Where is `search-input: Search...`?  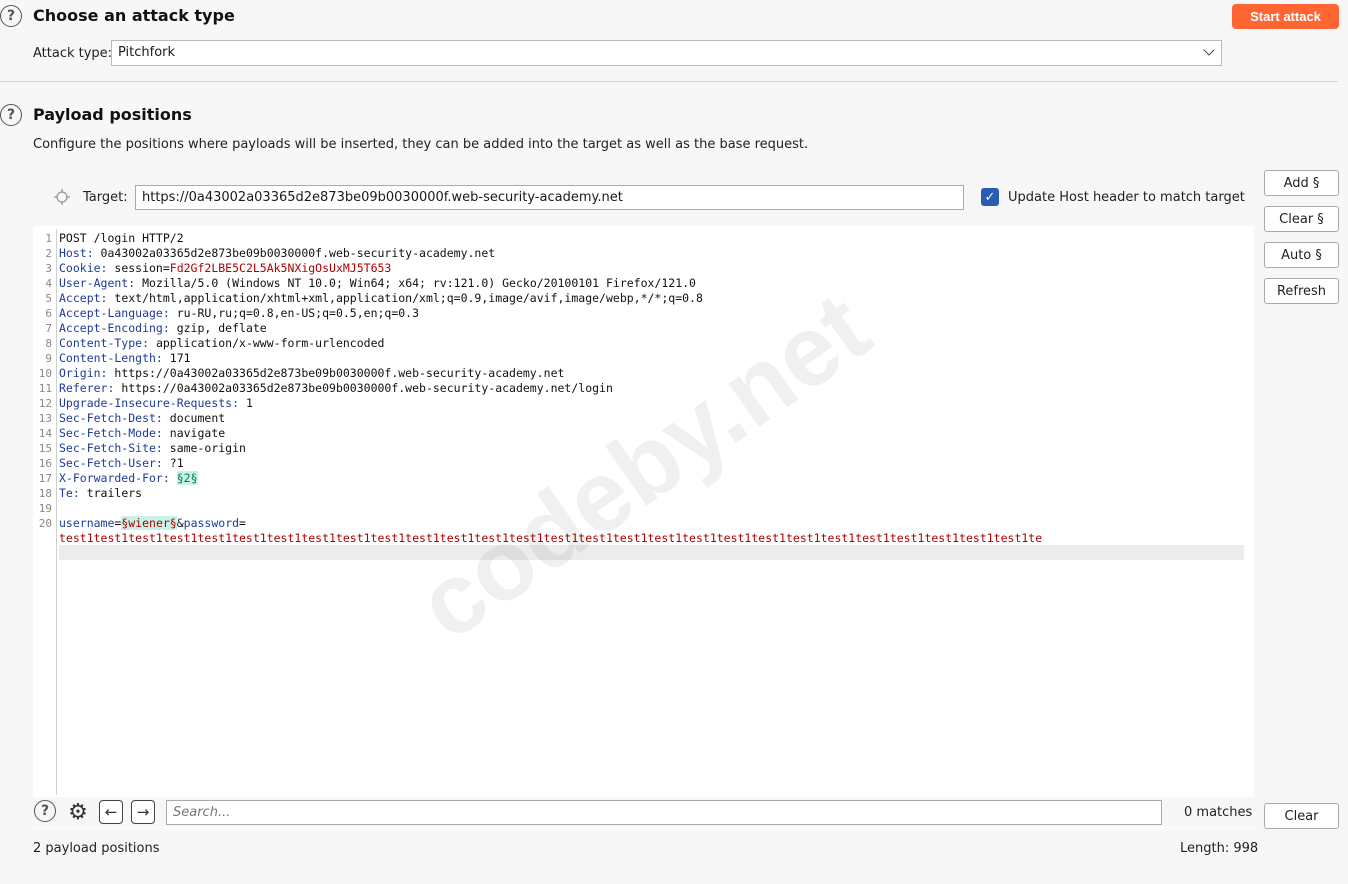
search-input: Search... is located at coordinates (664, 812).